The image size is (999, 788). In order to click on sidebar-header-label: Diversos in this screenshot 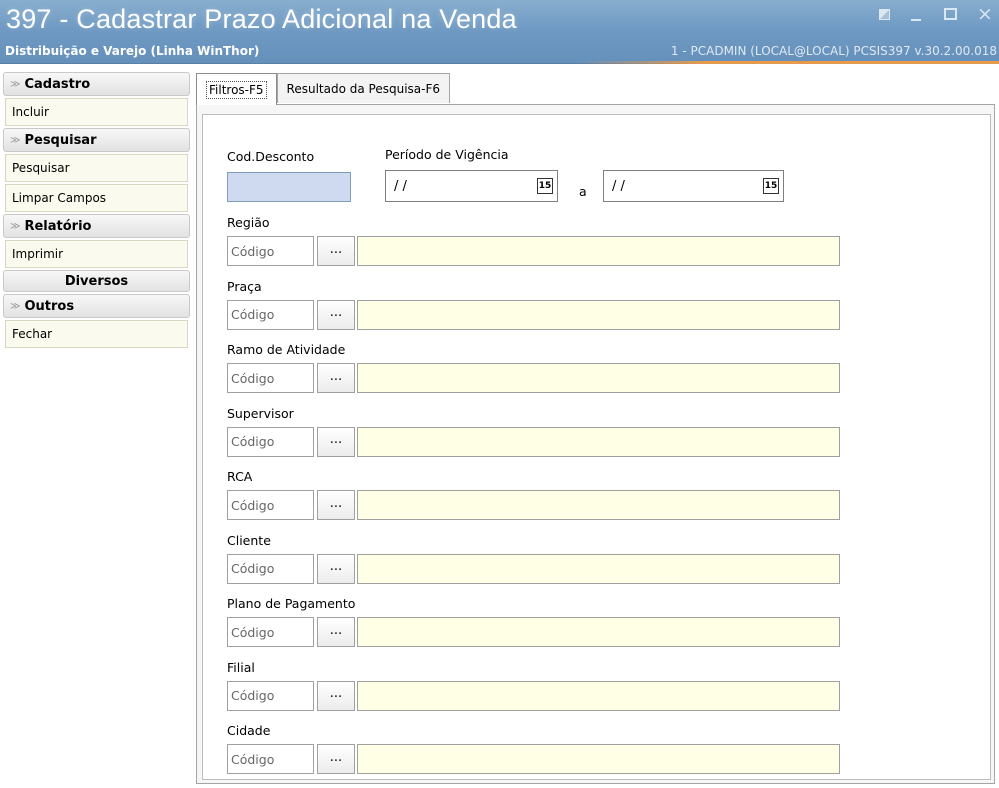, I will do `click(96, 281)`.